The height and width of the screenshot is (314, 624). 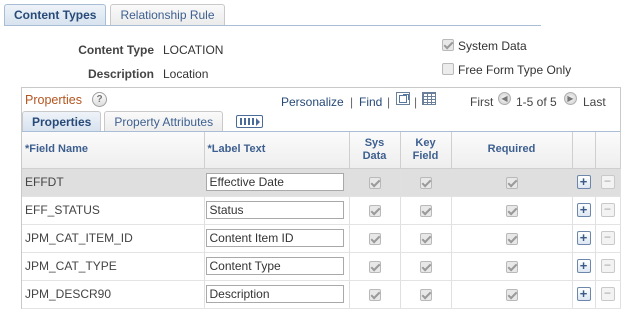 I want to click on first-label: First, so click(x=481, y=102).